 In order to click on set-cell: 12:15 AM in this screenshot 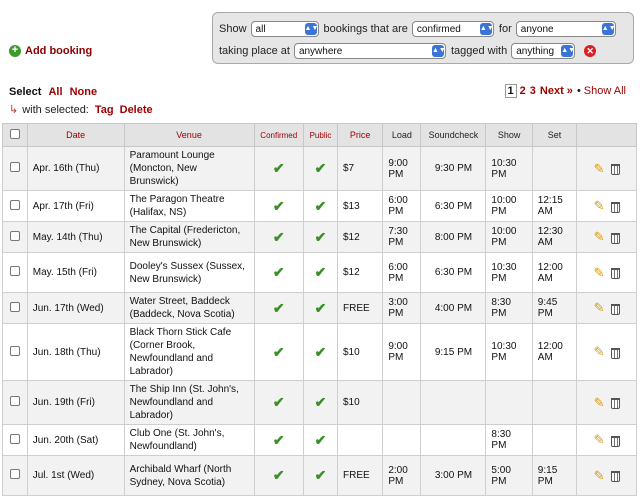, I will do `click(554, 206)`.